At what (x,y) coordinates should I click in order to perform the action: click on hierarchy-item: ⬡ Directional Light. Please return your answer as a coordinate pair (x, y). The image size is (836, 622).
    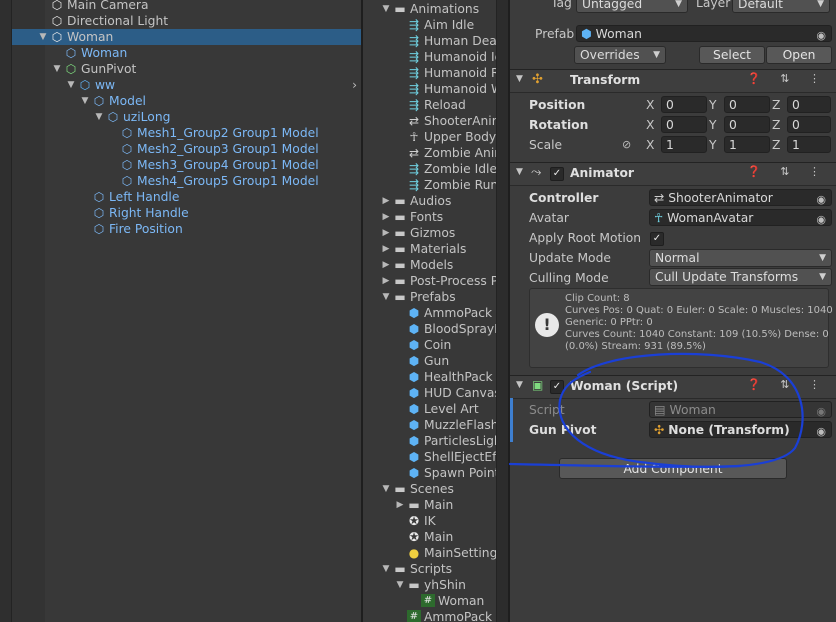
    Looking at the image, I should click on (186, 21).